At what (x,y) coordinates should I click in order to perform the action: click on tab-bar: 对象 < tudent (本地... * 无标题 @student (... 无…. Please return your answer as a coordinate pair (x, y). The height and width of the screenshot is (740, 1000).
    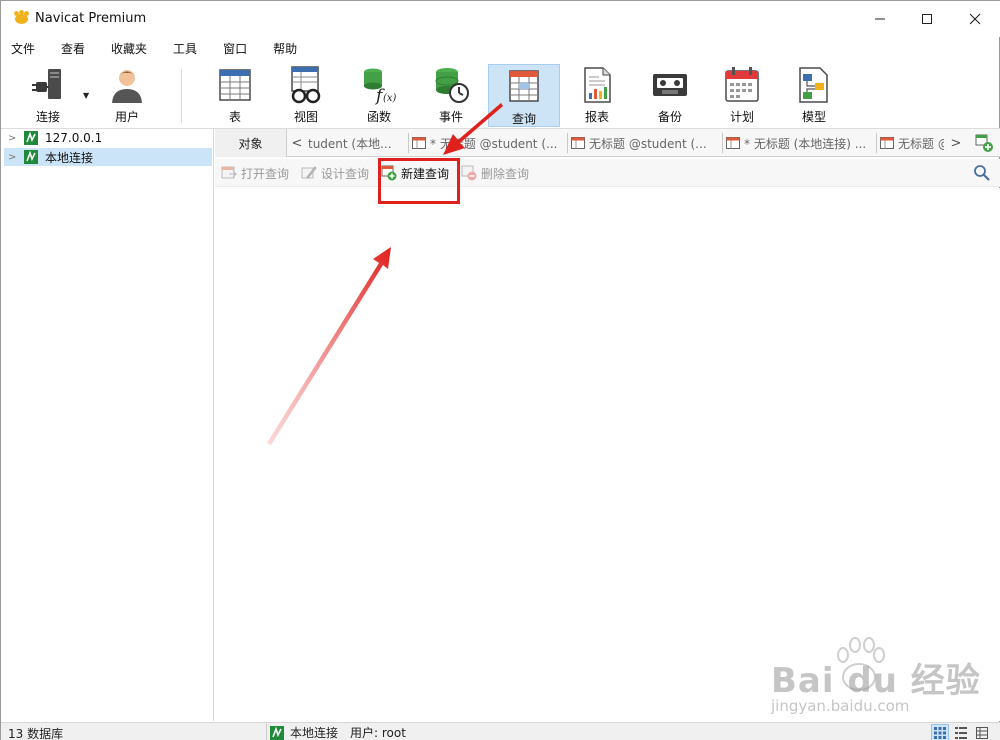
    Looking at the image, I should click on (607, 143).